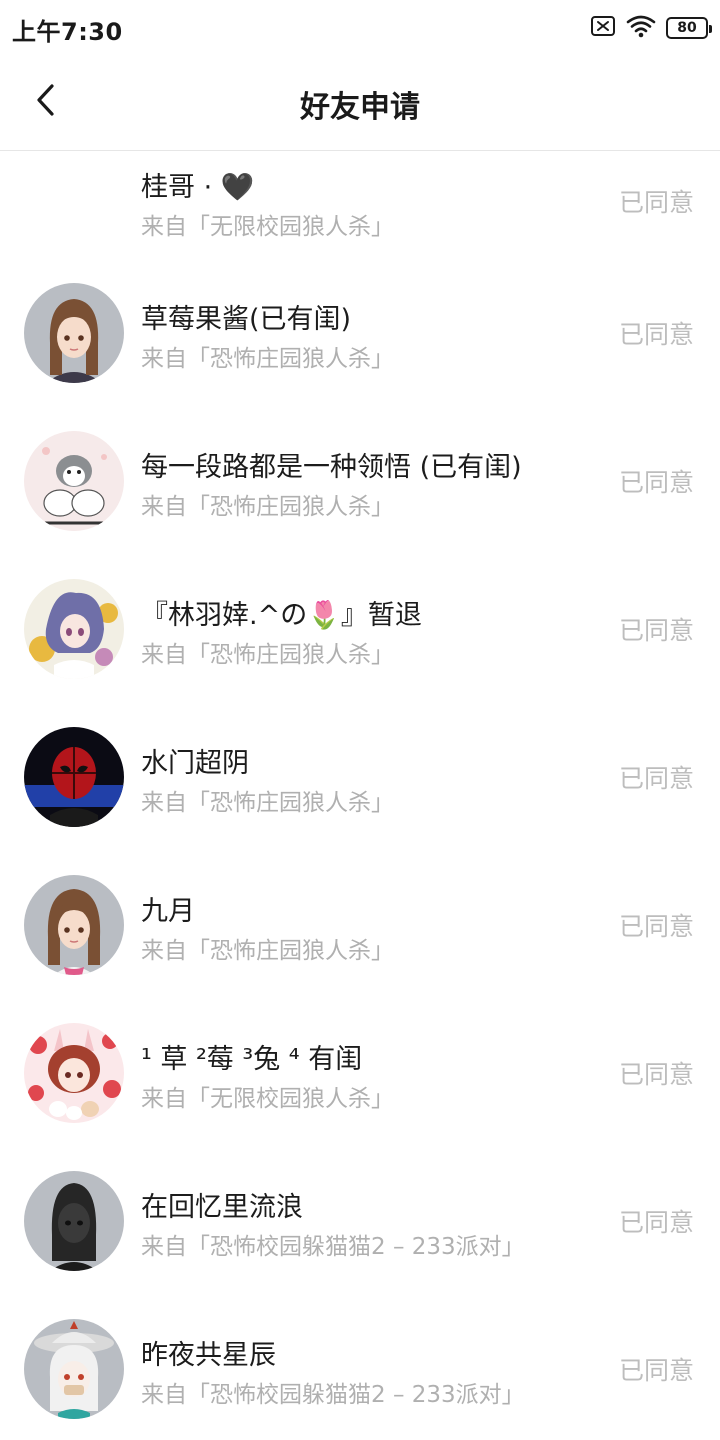  I want to click on friend-request-row: 草莓果酱(已有闺) 来自「恐怖庄园狼人杀」 已同意, so click(360, 321).